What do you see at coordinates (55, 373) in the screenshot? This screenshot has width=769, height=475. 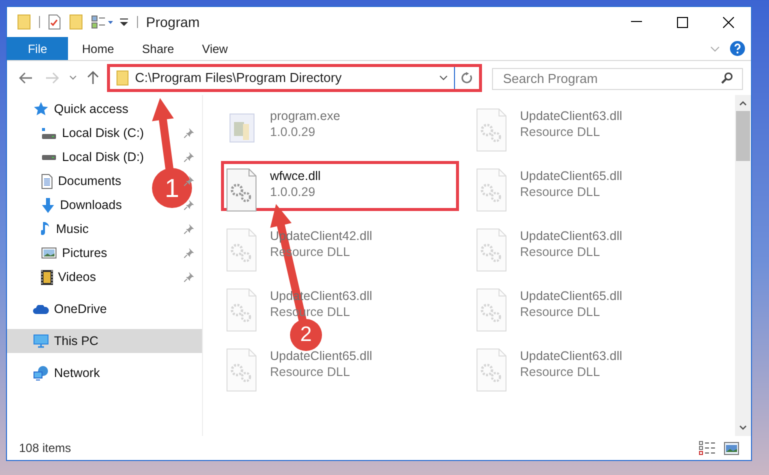 I see `nav-item: Network` at bounding box center [55, 373].